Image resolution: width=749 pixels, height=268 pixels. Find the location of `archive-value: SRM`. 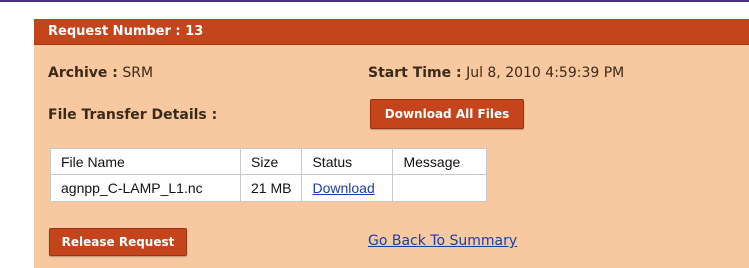

archive-value: SRM is located at coordinates (138, 73).